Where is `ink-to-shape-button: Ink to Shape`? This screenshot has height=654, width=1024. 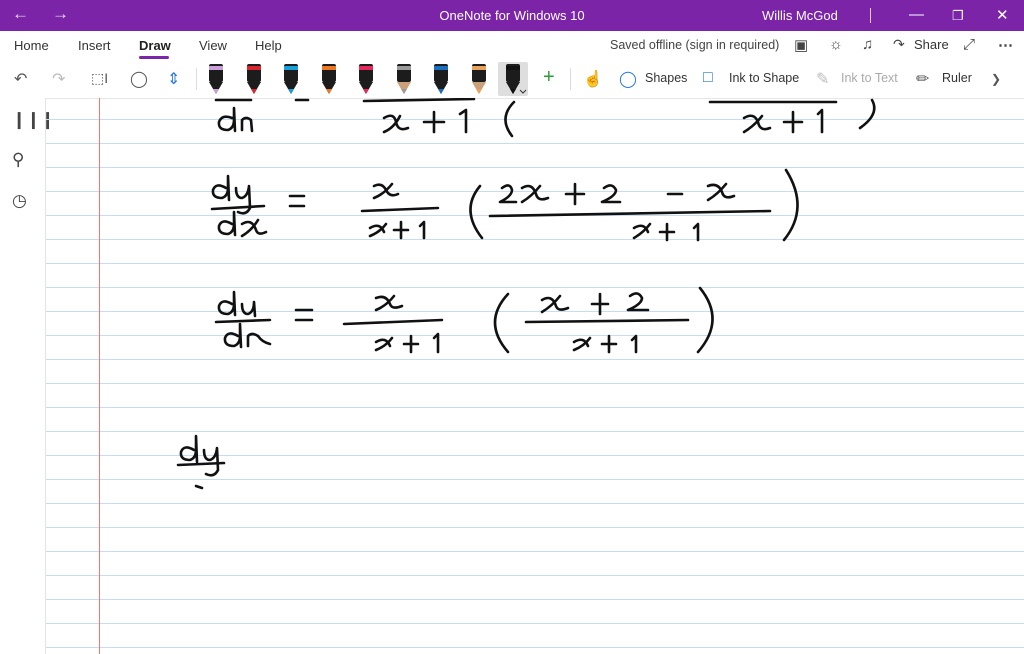
ink-to-shape-button: Ink to Shape is located at coordinates (764, 78).